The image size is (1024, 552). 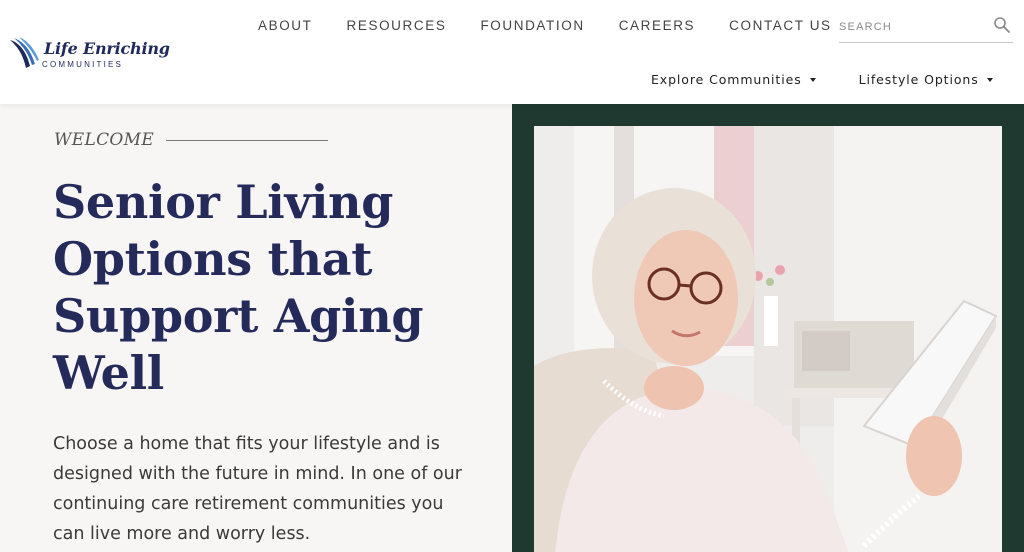 I want to click on welcome-eyebrow: WELCOME, so click(x=191, y=140).